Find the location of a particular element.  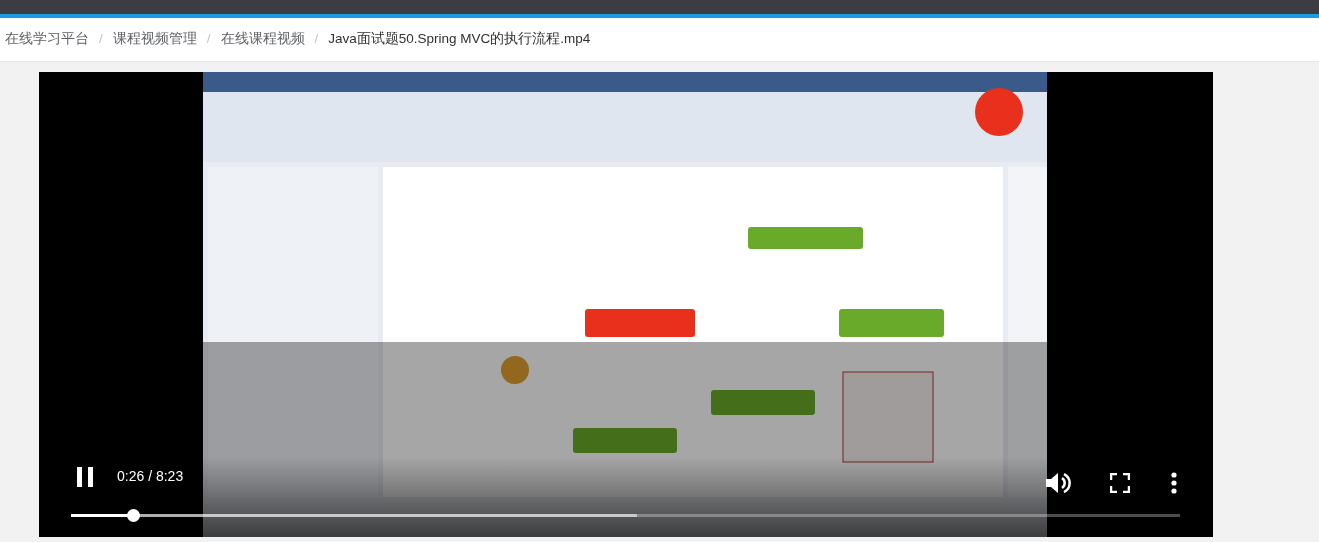

more-button is located at coordinates (1174, 483).